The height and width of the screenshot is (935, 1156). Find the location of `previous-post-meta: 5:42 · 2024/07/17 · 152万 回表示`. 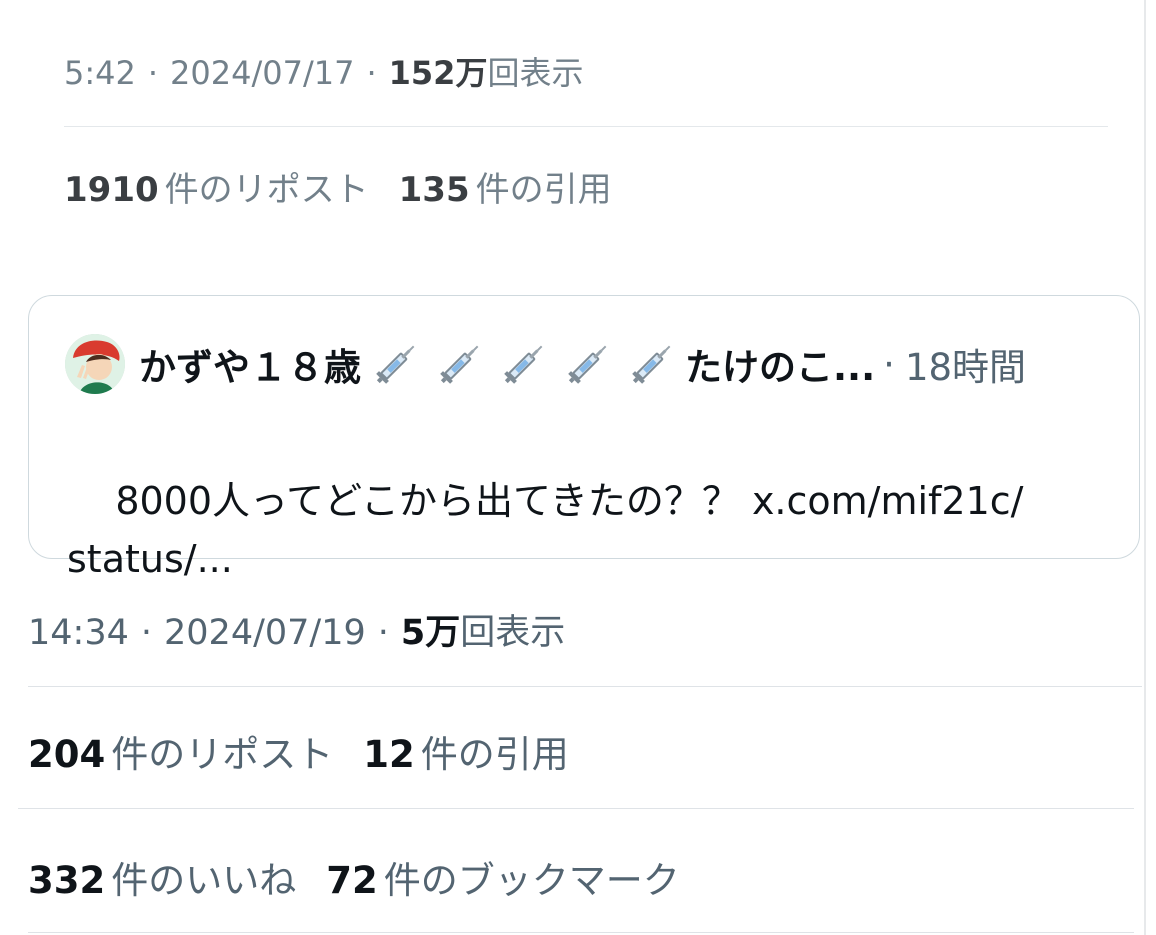

previous-post-meta: 5:42 · 2024/07/17 · 152万 回表示 is located at coordinates (323, 71).